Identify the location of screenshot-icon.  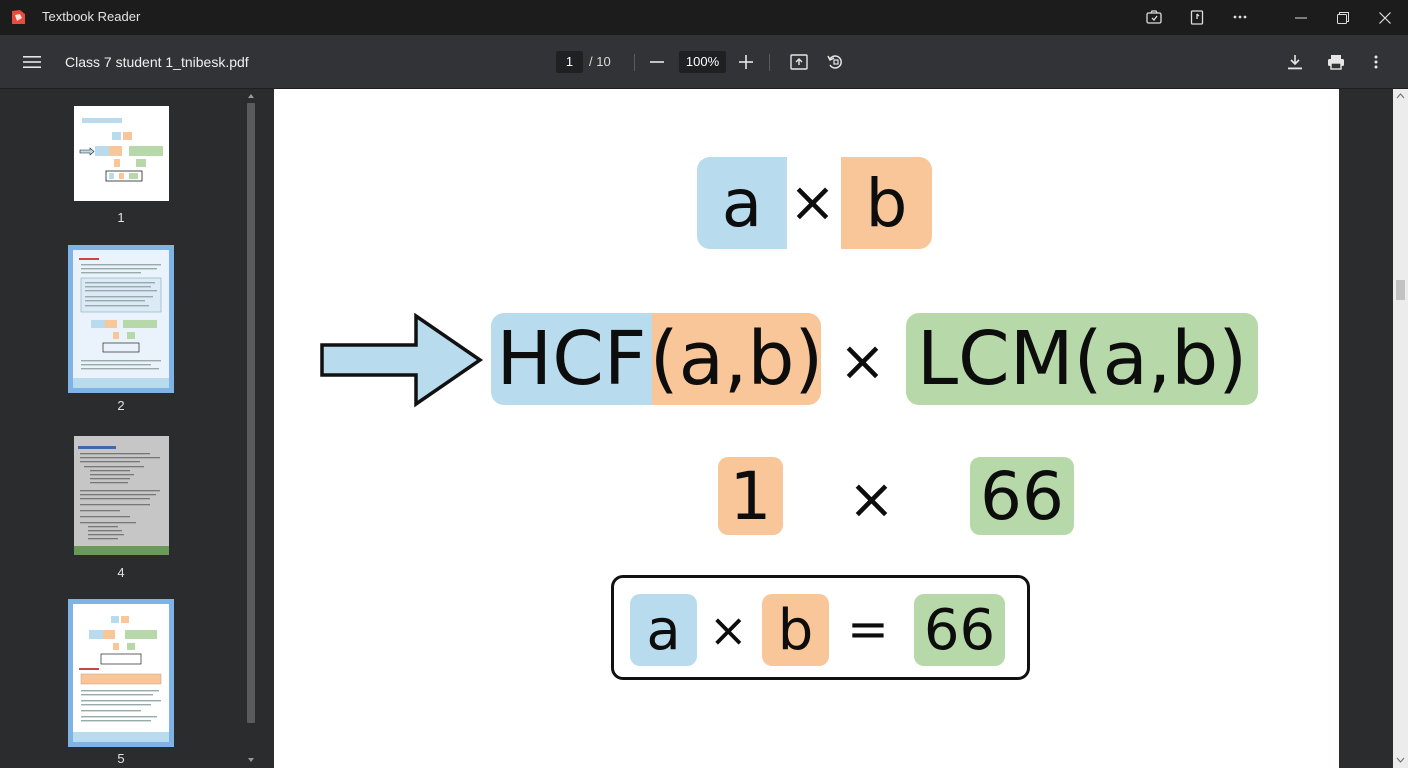
(1154, 17).